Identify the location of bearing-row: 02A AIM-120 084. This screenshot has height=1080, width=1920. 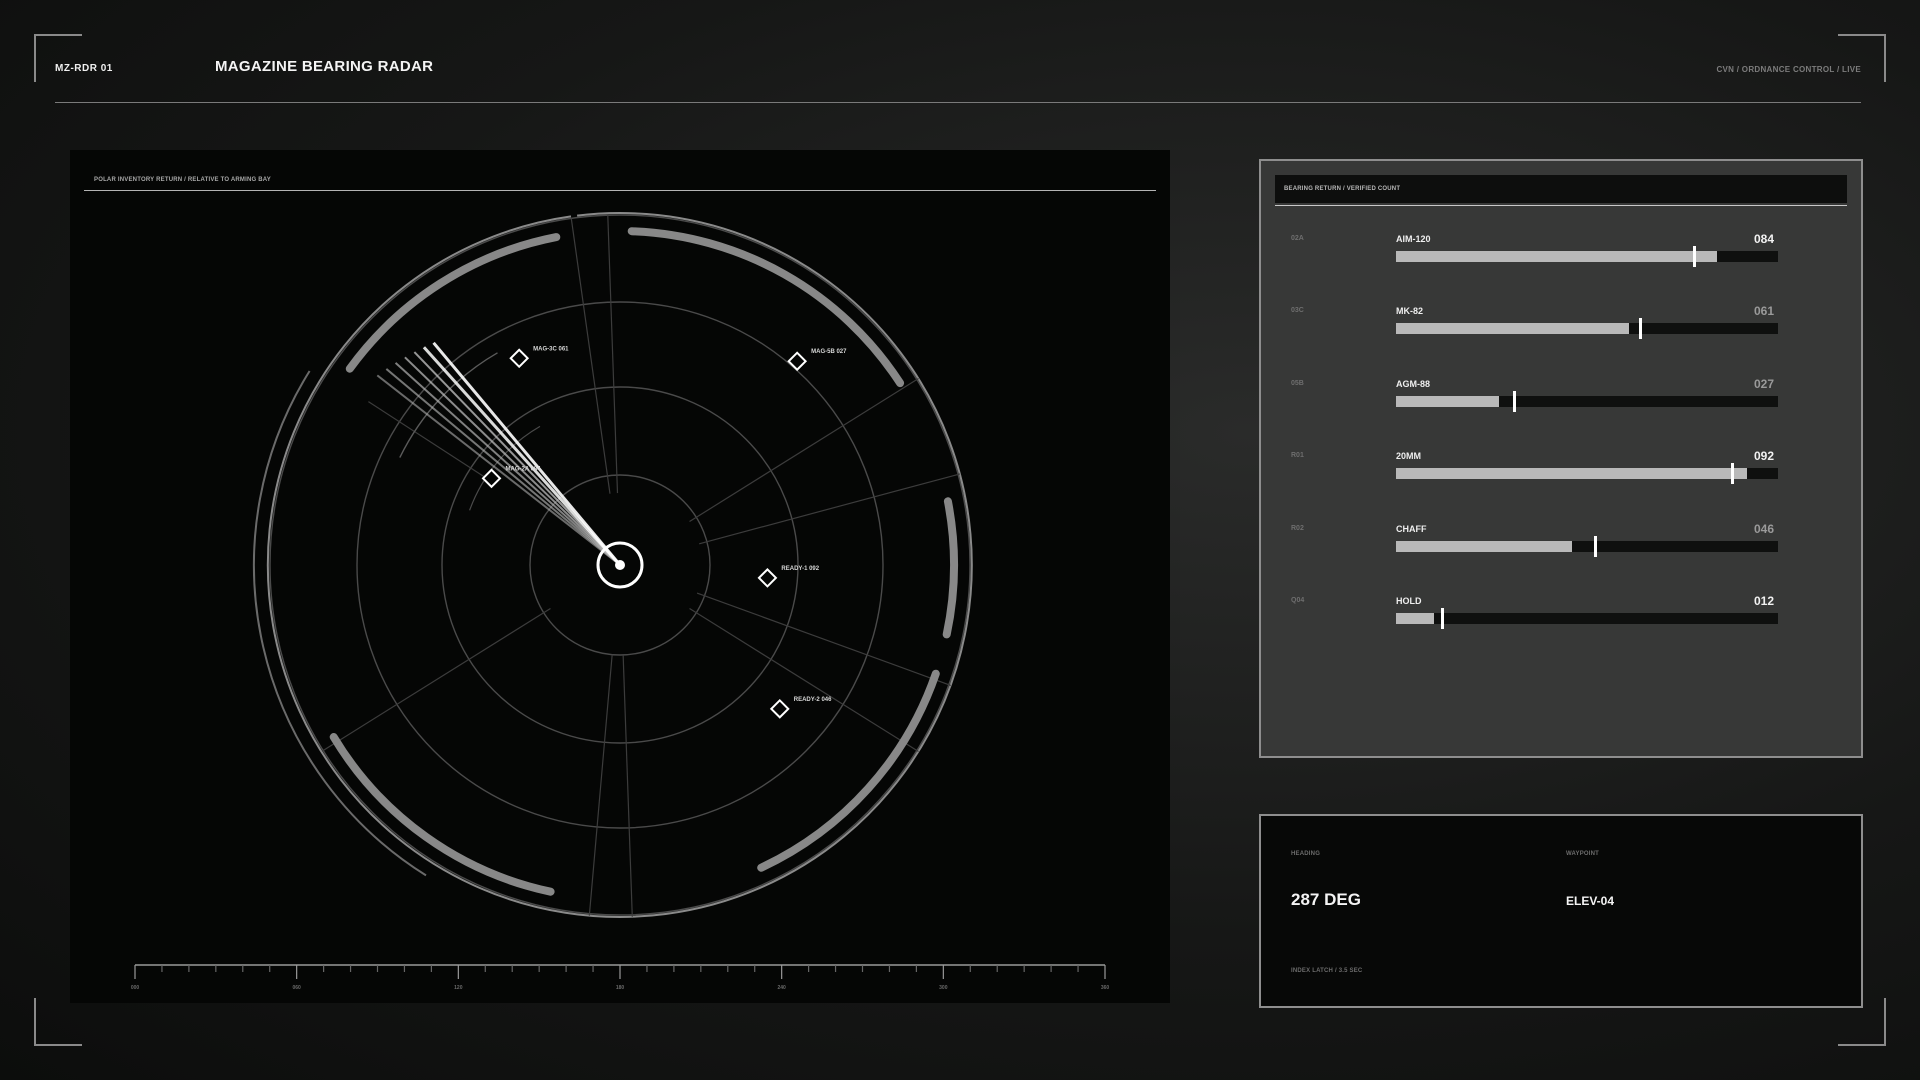
(1561, 260).